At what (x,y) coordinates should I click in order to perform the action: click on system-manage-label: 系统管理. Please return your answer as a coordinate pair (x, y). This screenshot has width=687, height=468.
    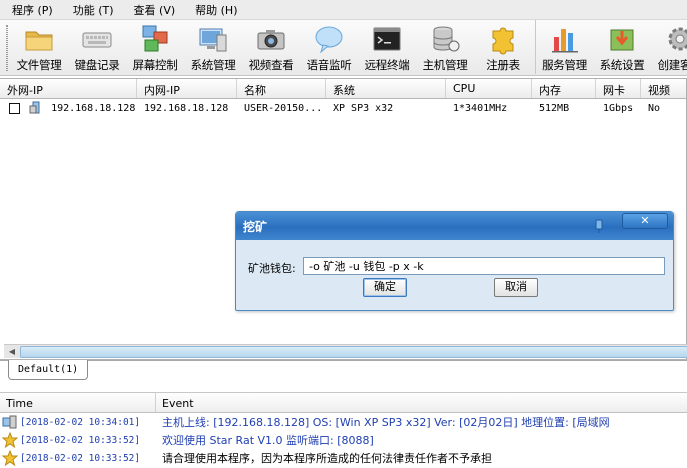
    Looking at the image, I should click on (213, 65).